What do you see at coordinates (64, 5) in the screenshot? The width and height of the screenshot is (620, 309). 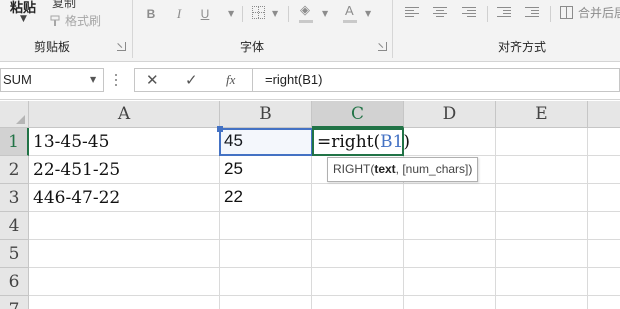 I see `copy-button: 复制` at bounding box center [64, 5].